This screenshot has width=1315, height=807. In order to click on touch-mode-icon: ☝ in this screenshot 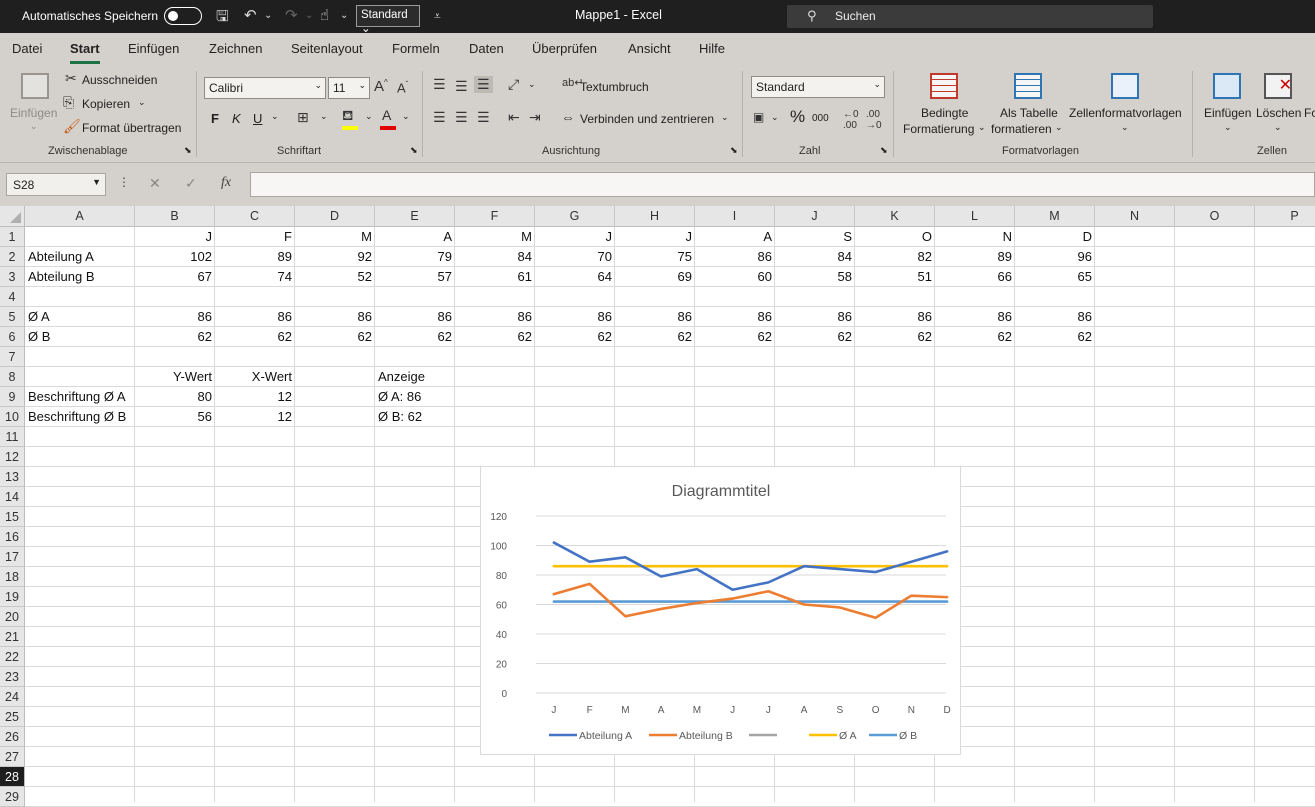, I will do `click(324, 15)`.